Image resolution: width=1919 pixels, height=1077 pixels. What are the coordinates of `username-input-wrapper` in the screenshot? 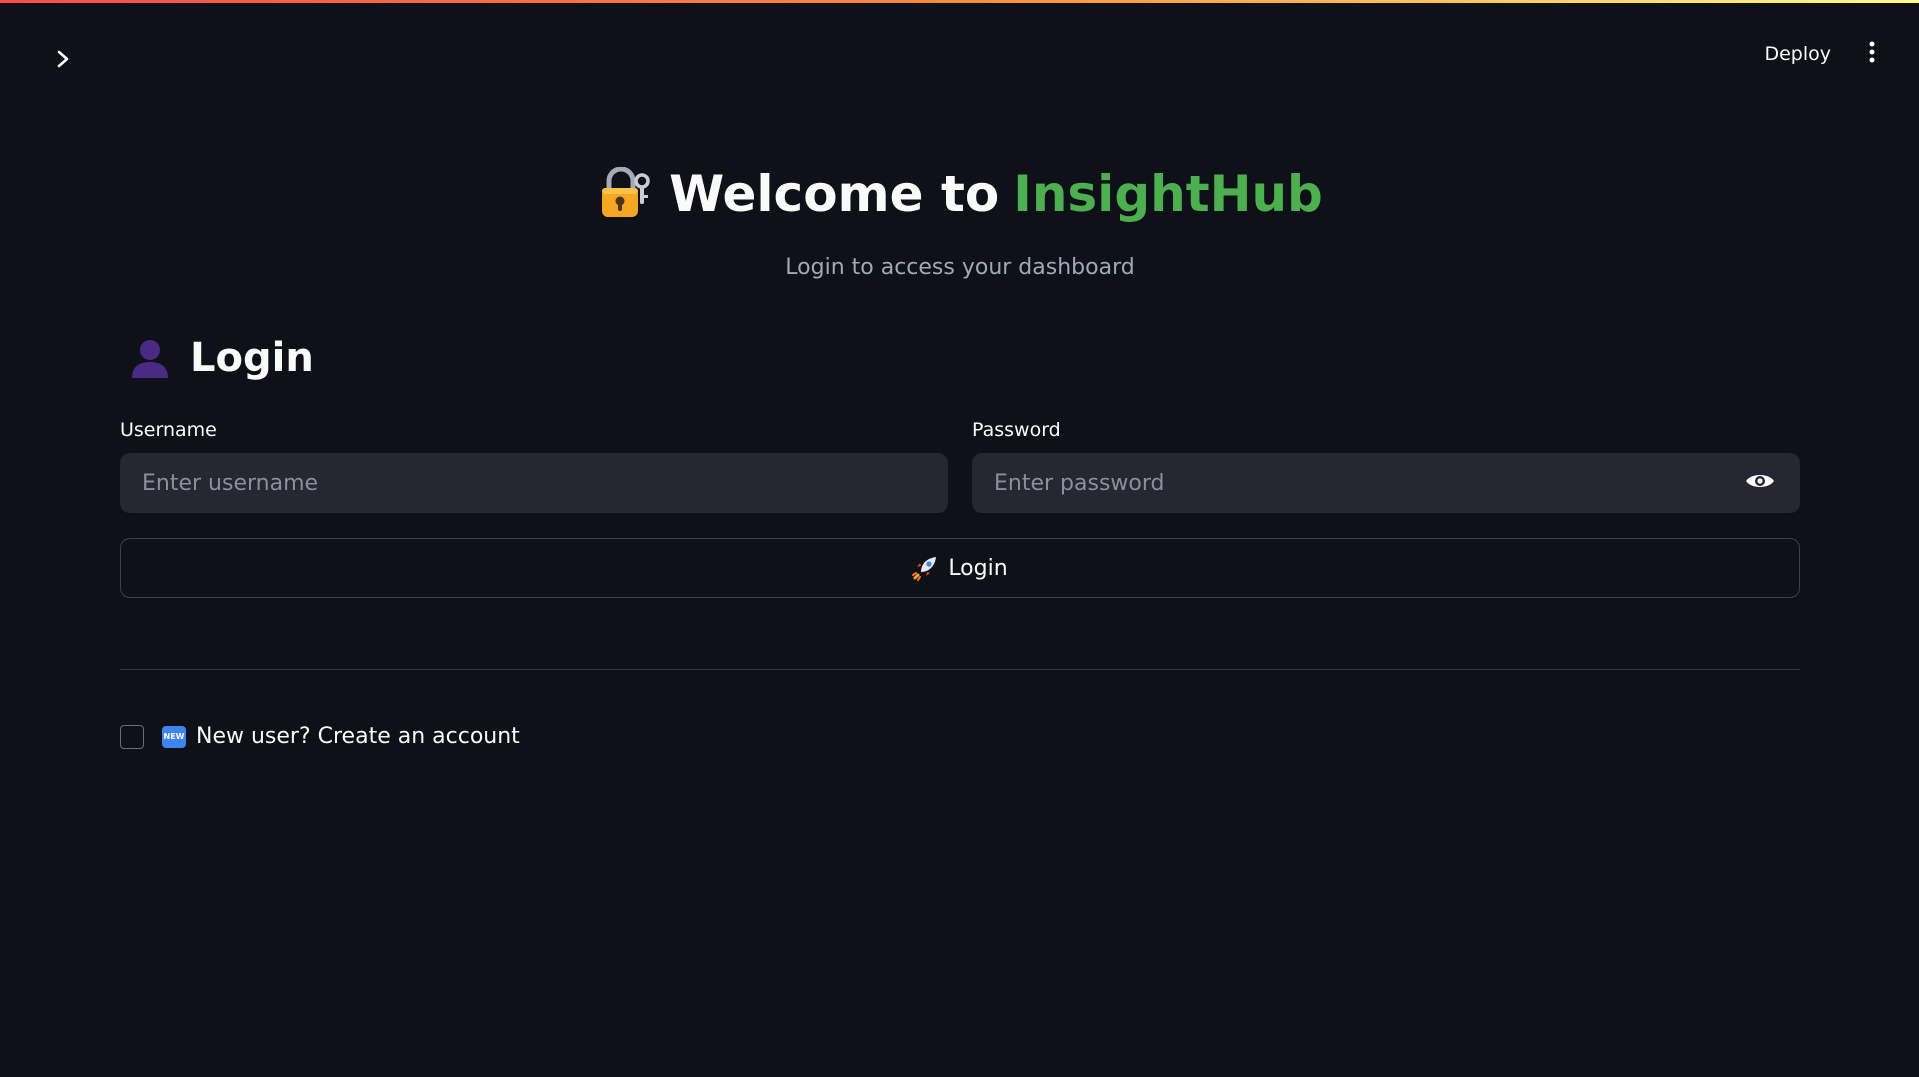 It's located at (534, 483).